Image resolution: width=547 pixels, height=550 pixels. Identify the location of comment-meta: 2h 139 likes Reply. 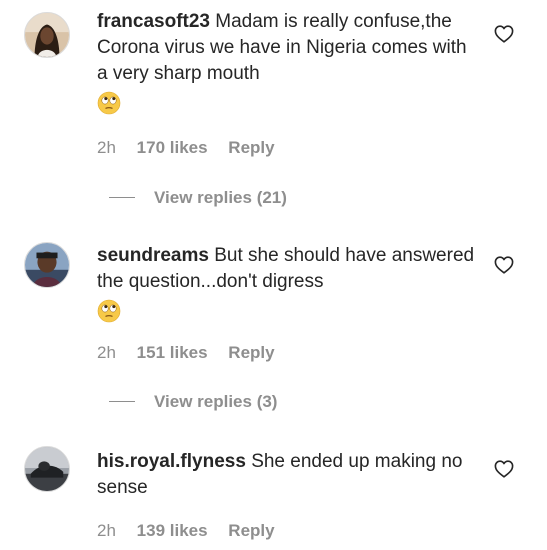
(194, 531).